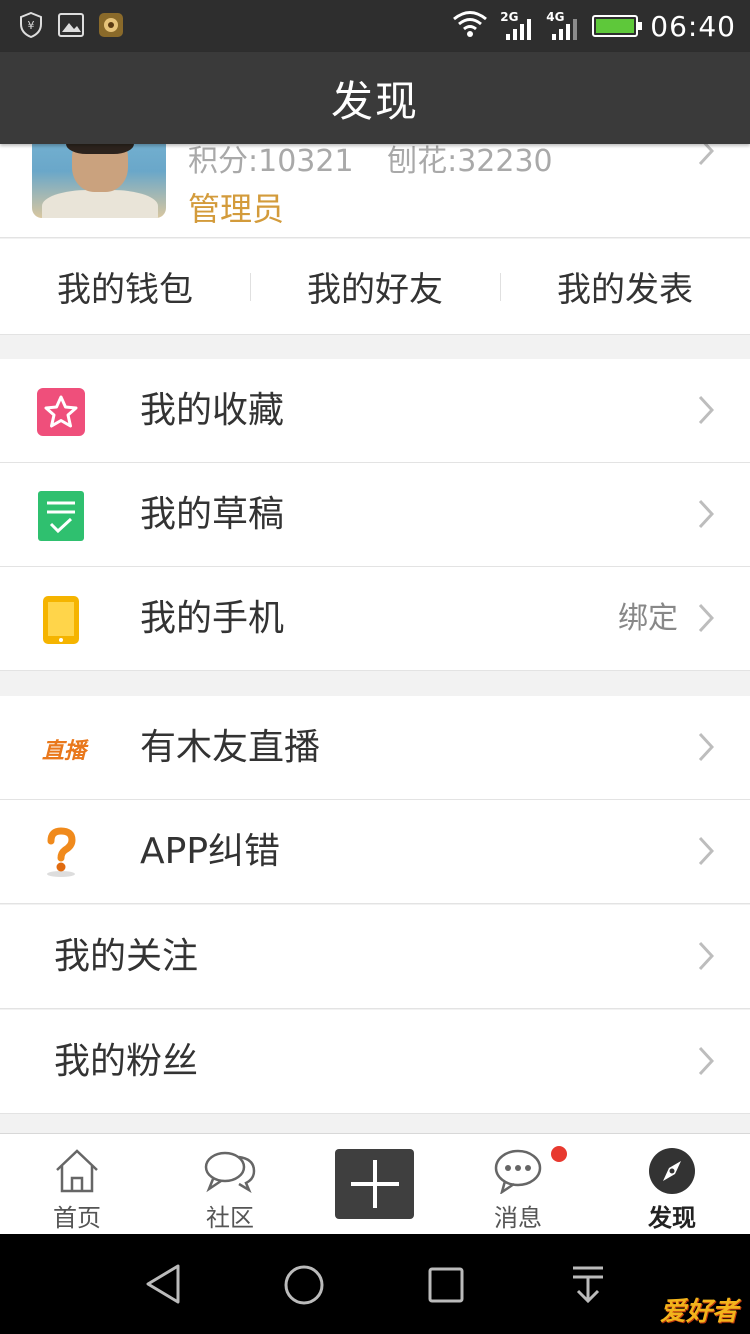 The height and width of the screenshot is (1334, 750). I want to click on question-mark-icon, so click(61, 852).